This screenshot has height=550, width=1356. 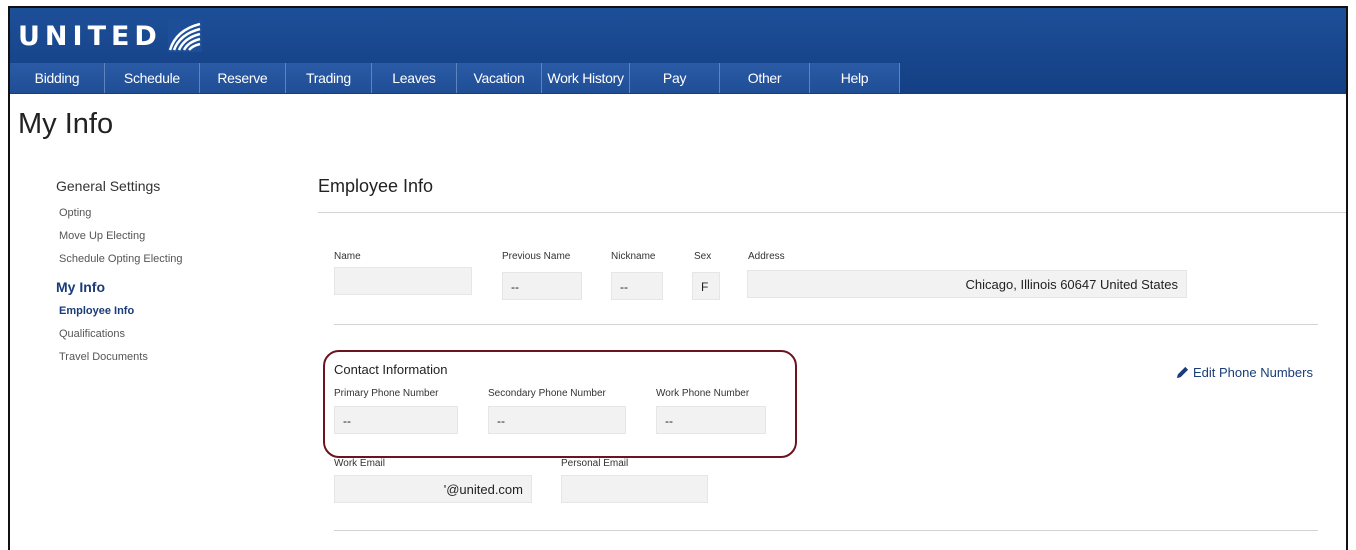 I want to click on edit-phone-numbers-link: Edit Phone Numbers, so click(x=1244, y=372).